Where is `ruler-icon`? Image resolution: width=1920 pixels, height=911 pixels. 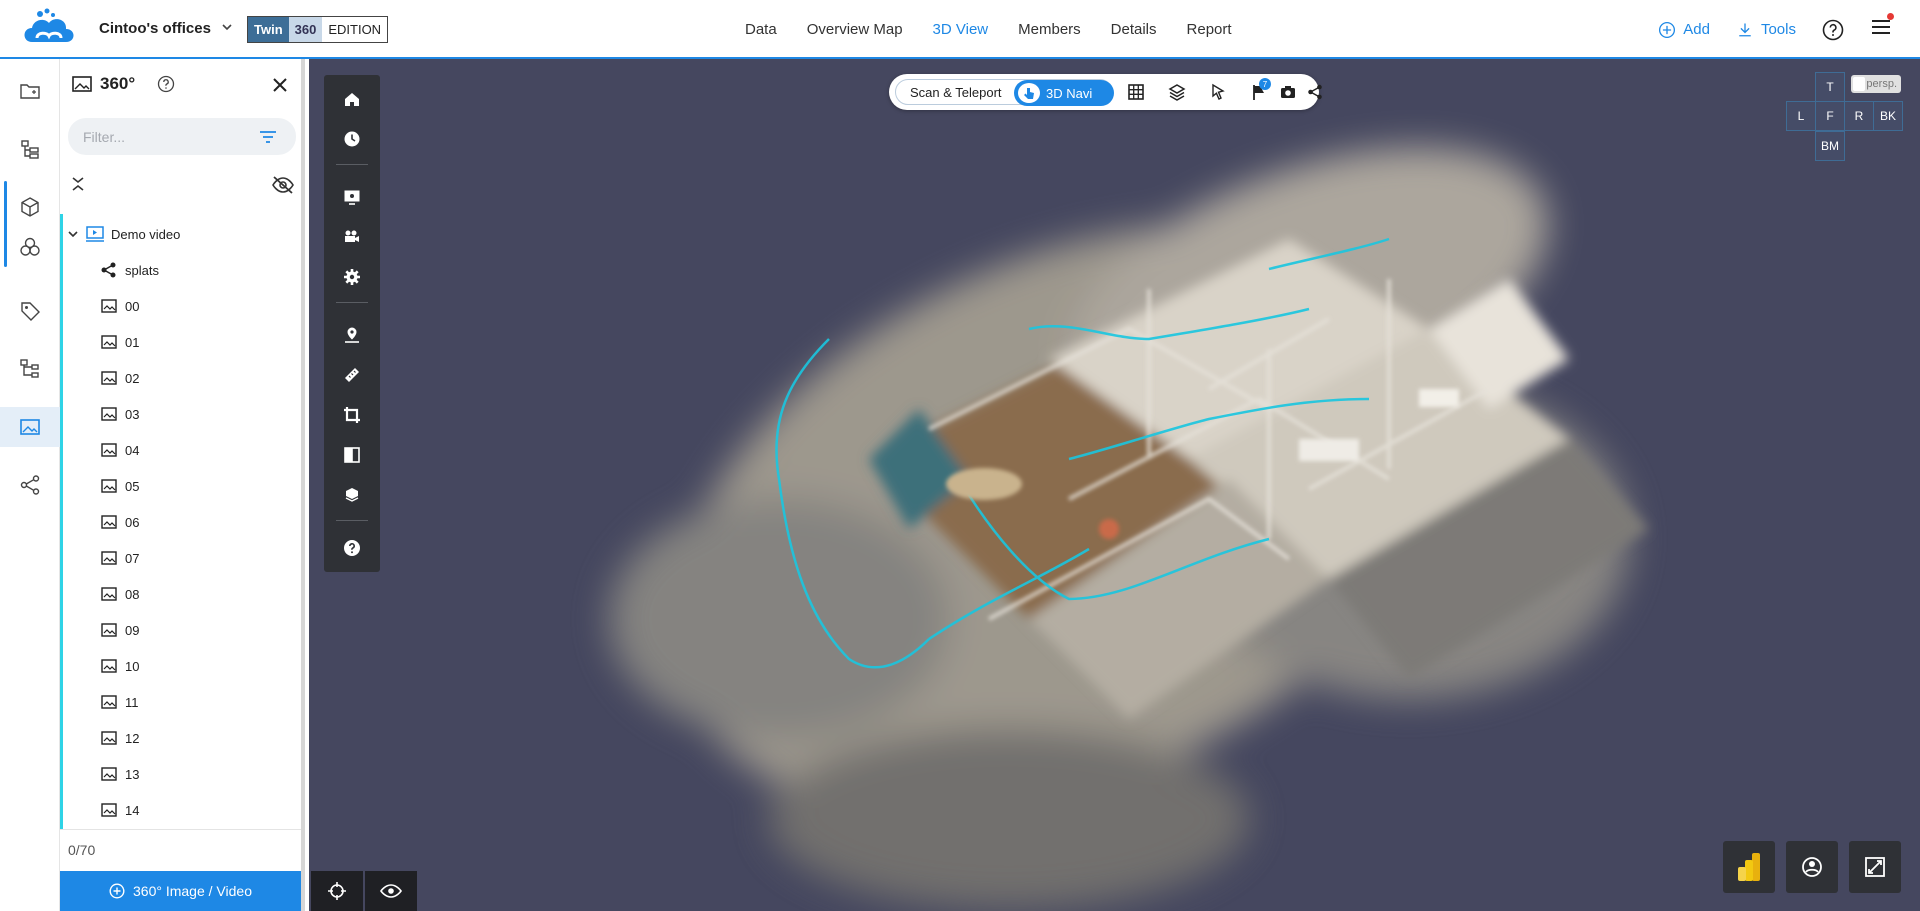
ruler-icon is located at coordinates (352, 375).